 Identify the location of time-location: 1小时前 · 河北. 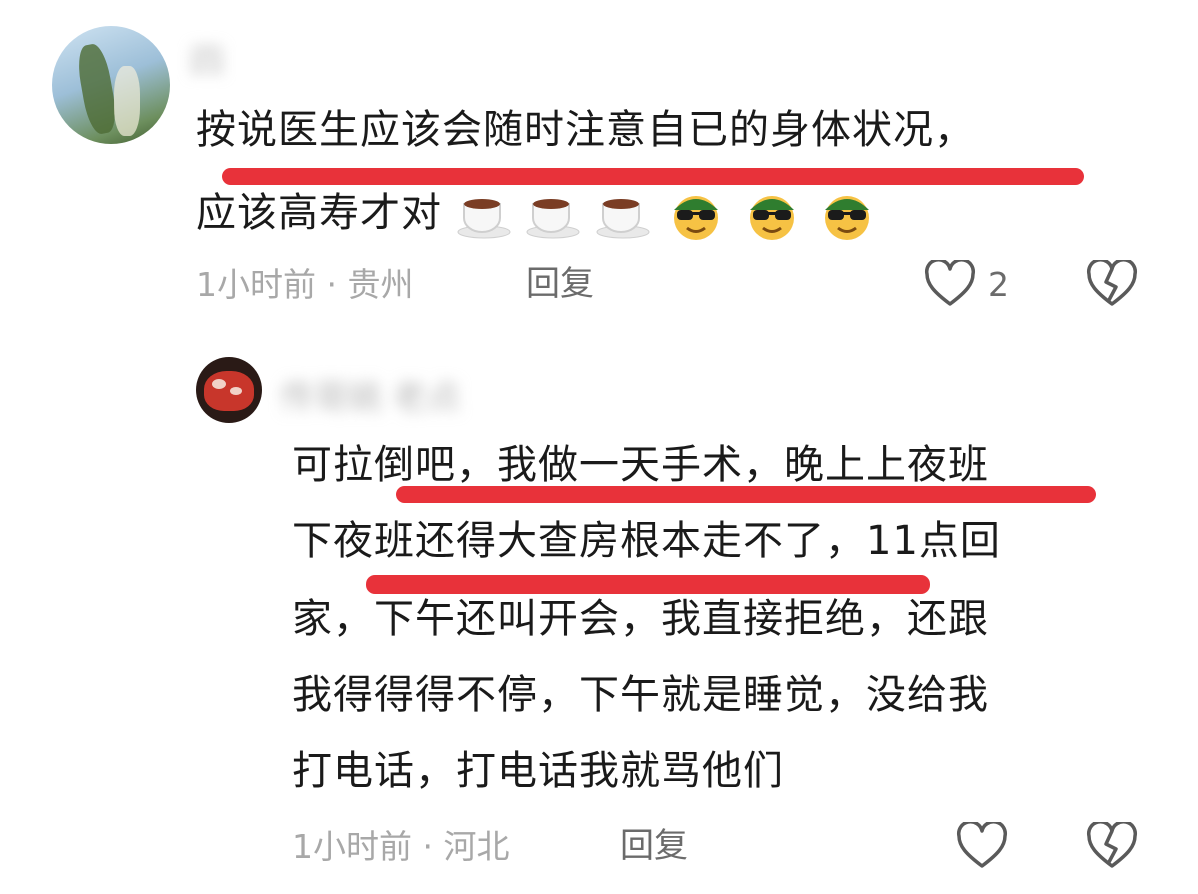
(401, 846).